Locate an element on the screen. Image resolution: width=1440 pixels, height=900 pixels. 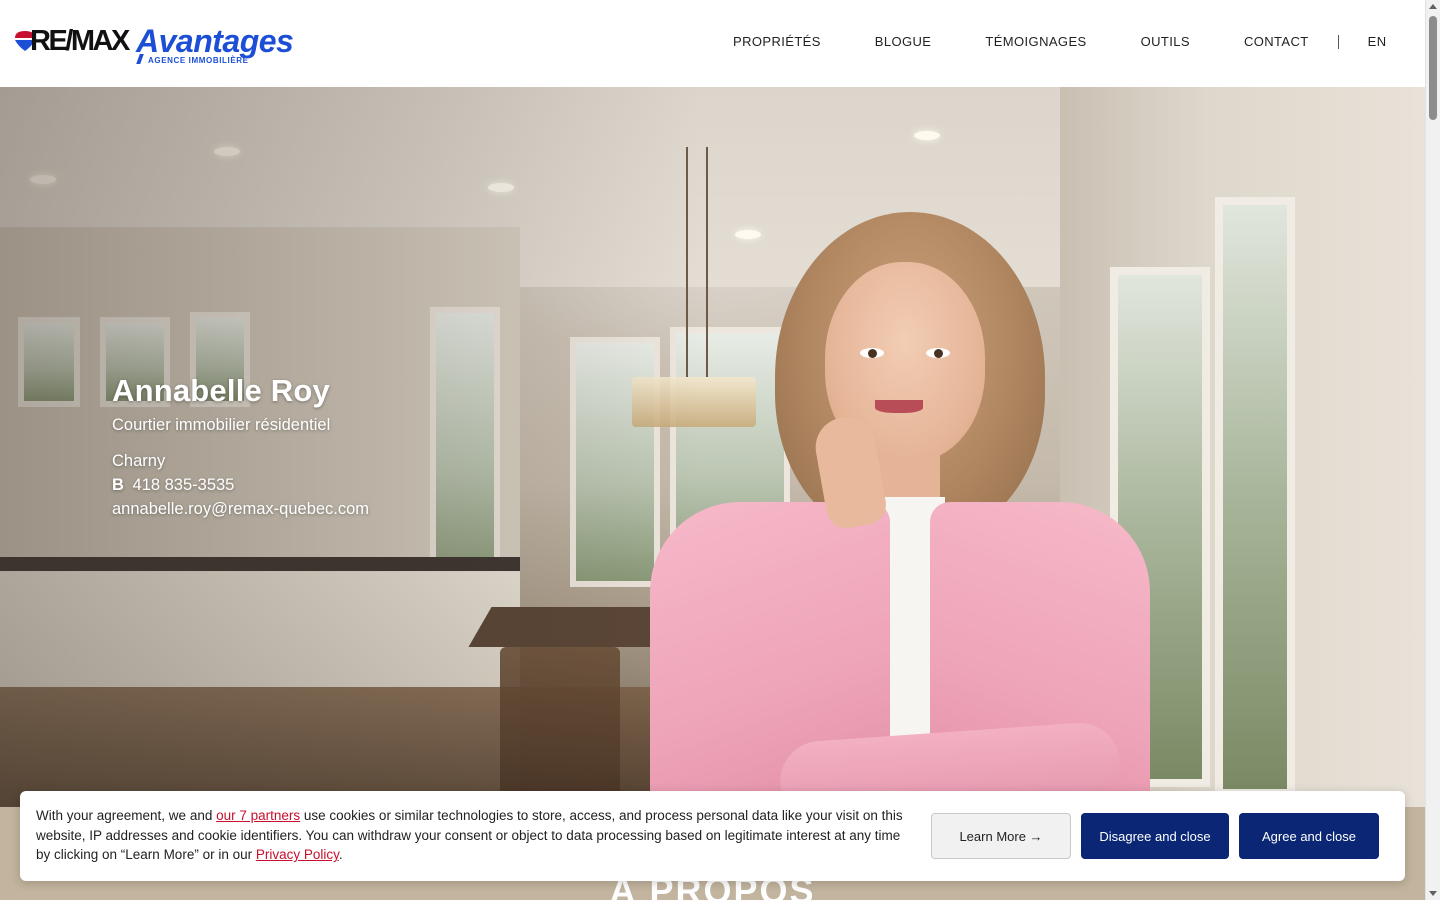
page-scrollbar is located at coordinates (1432, 450).